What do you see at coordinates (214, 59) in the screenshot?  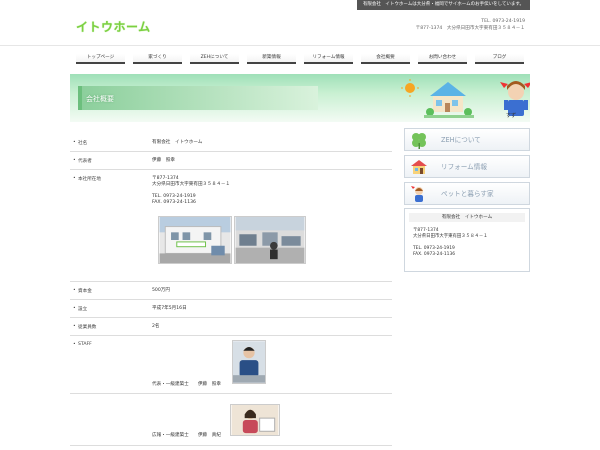 I see `nav-item-zeh: ZEHについて` at bounding box center [214, 59].